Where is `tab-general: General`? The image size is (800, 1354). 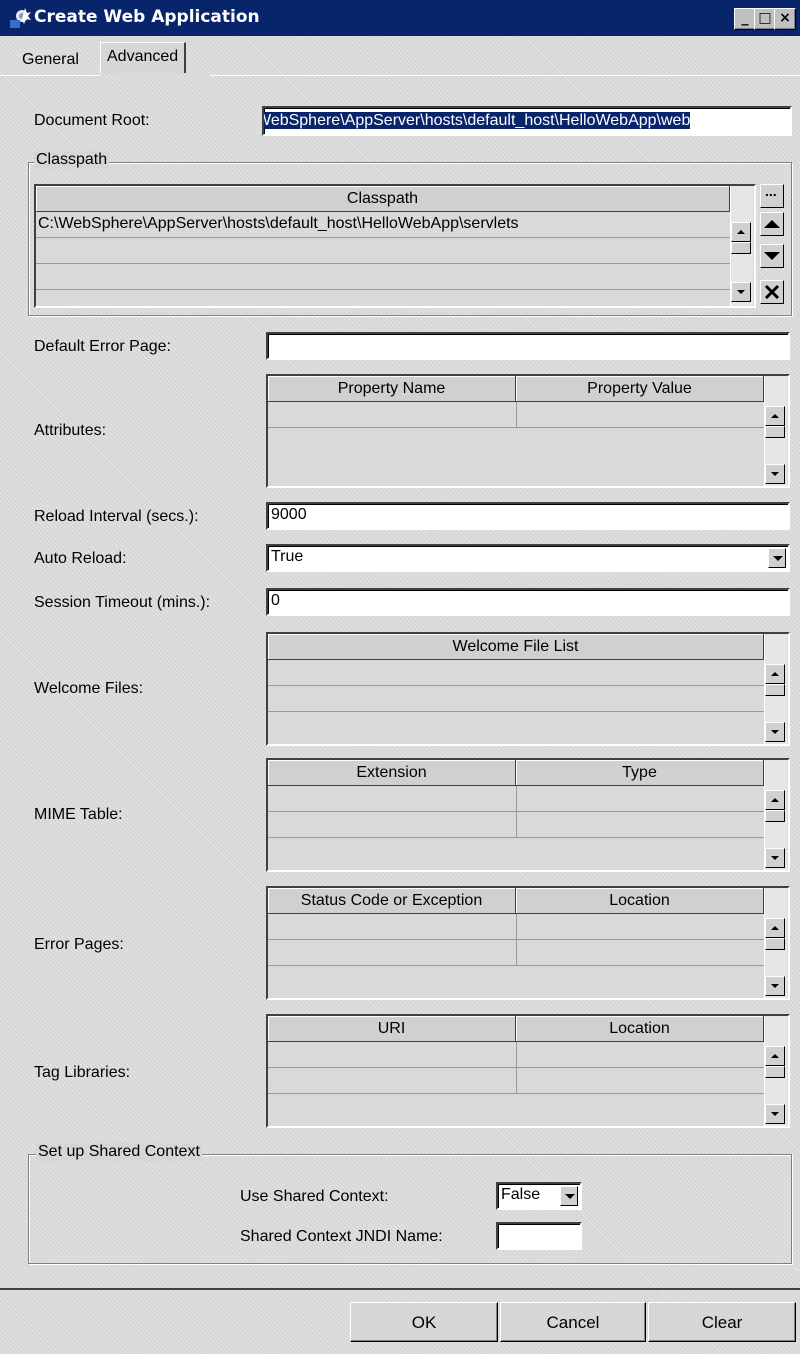
tab-general: General is located at coordinates (50, 60).